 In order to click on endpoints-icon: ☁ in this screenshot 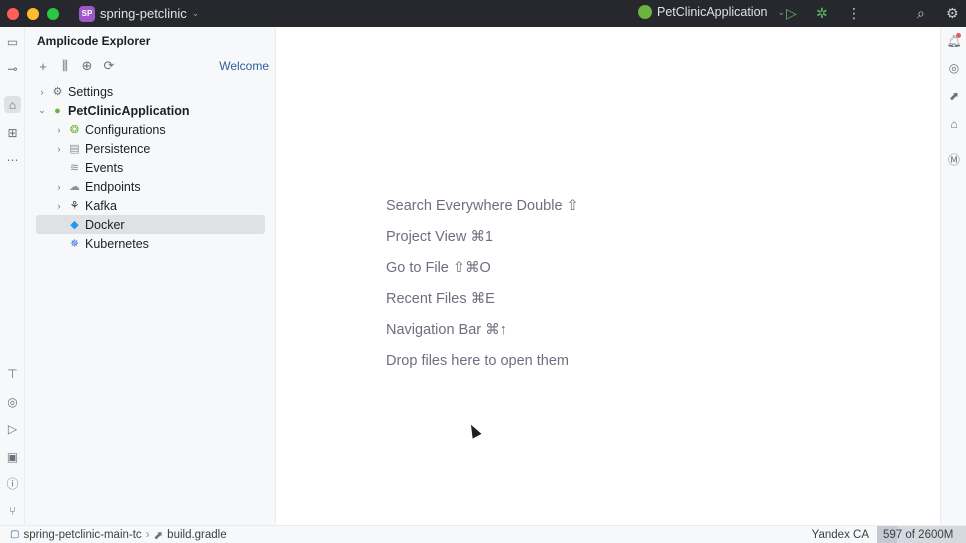, I will do `click(74, 187)`.